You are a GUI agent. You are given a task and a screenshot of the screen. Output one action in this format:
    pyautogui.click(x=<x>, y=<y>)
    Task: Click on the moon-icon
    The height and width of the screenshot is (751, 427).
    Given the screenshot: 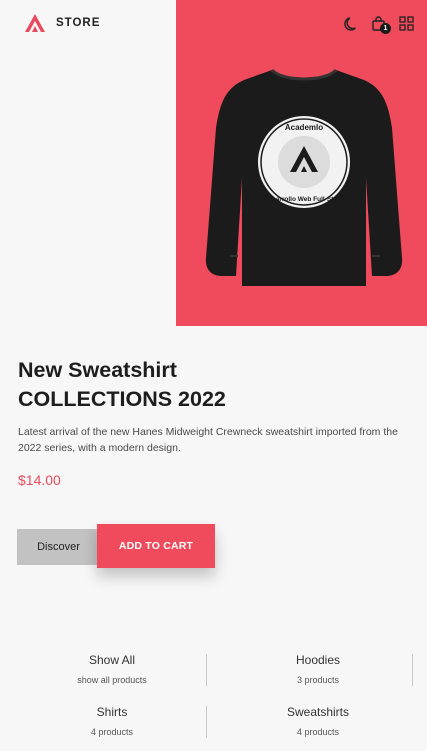 What is the action you would take?
    pyautogui.click(x=352, y=24)
    